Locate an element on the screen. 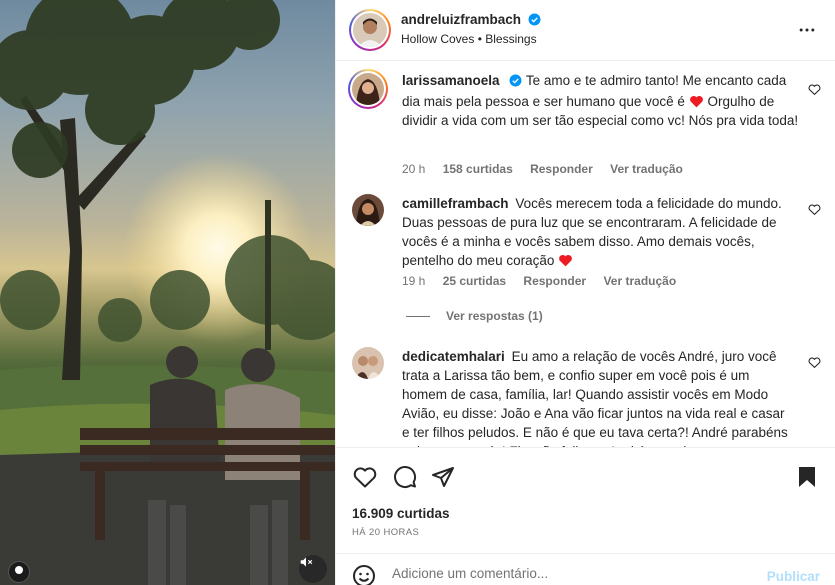  mute-button is located at coordinates (313, 569).